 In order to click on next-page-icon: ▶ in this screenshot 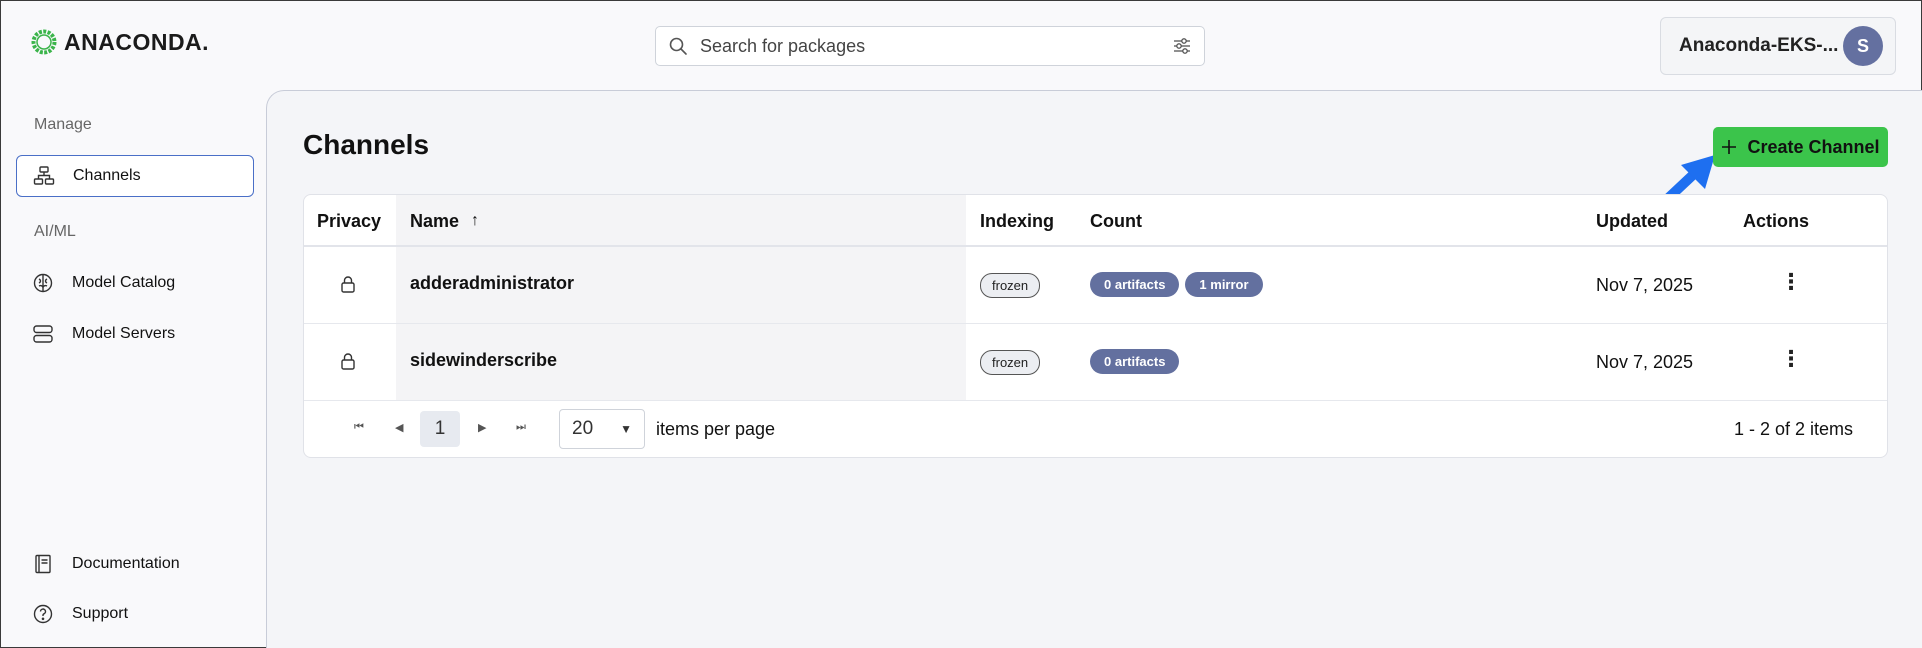, I will do `click(482, 427)`.